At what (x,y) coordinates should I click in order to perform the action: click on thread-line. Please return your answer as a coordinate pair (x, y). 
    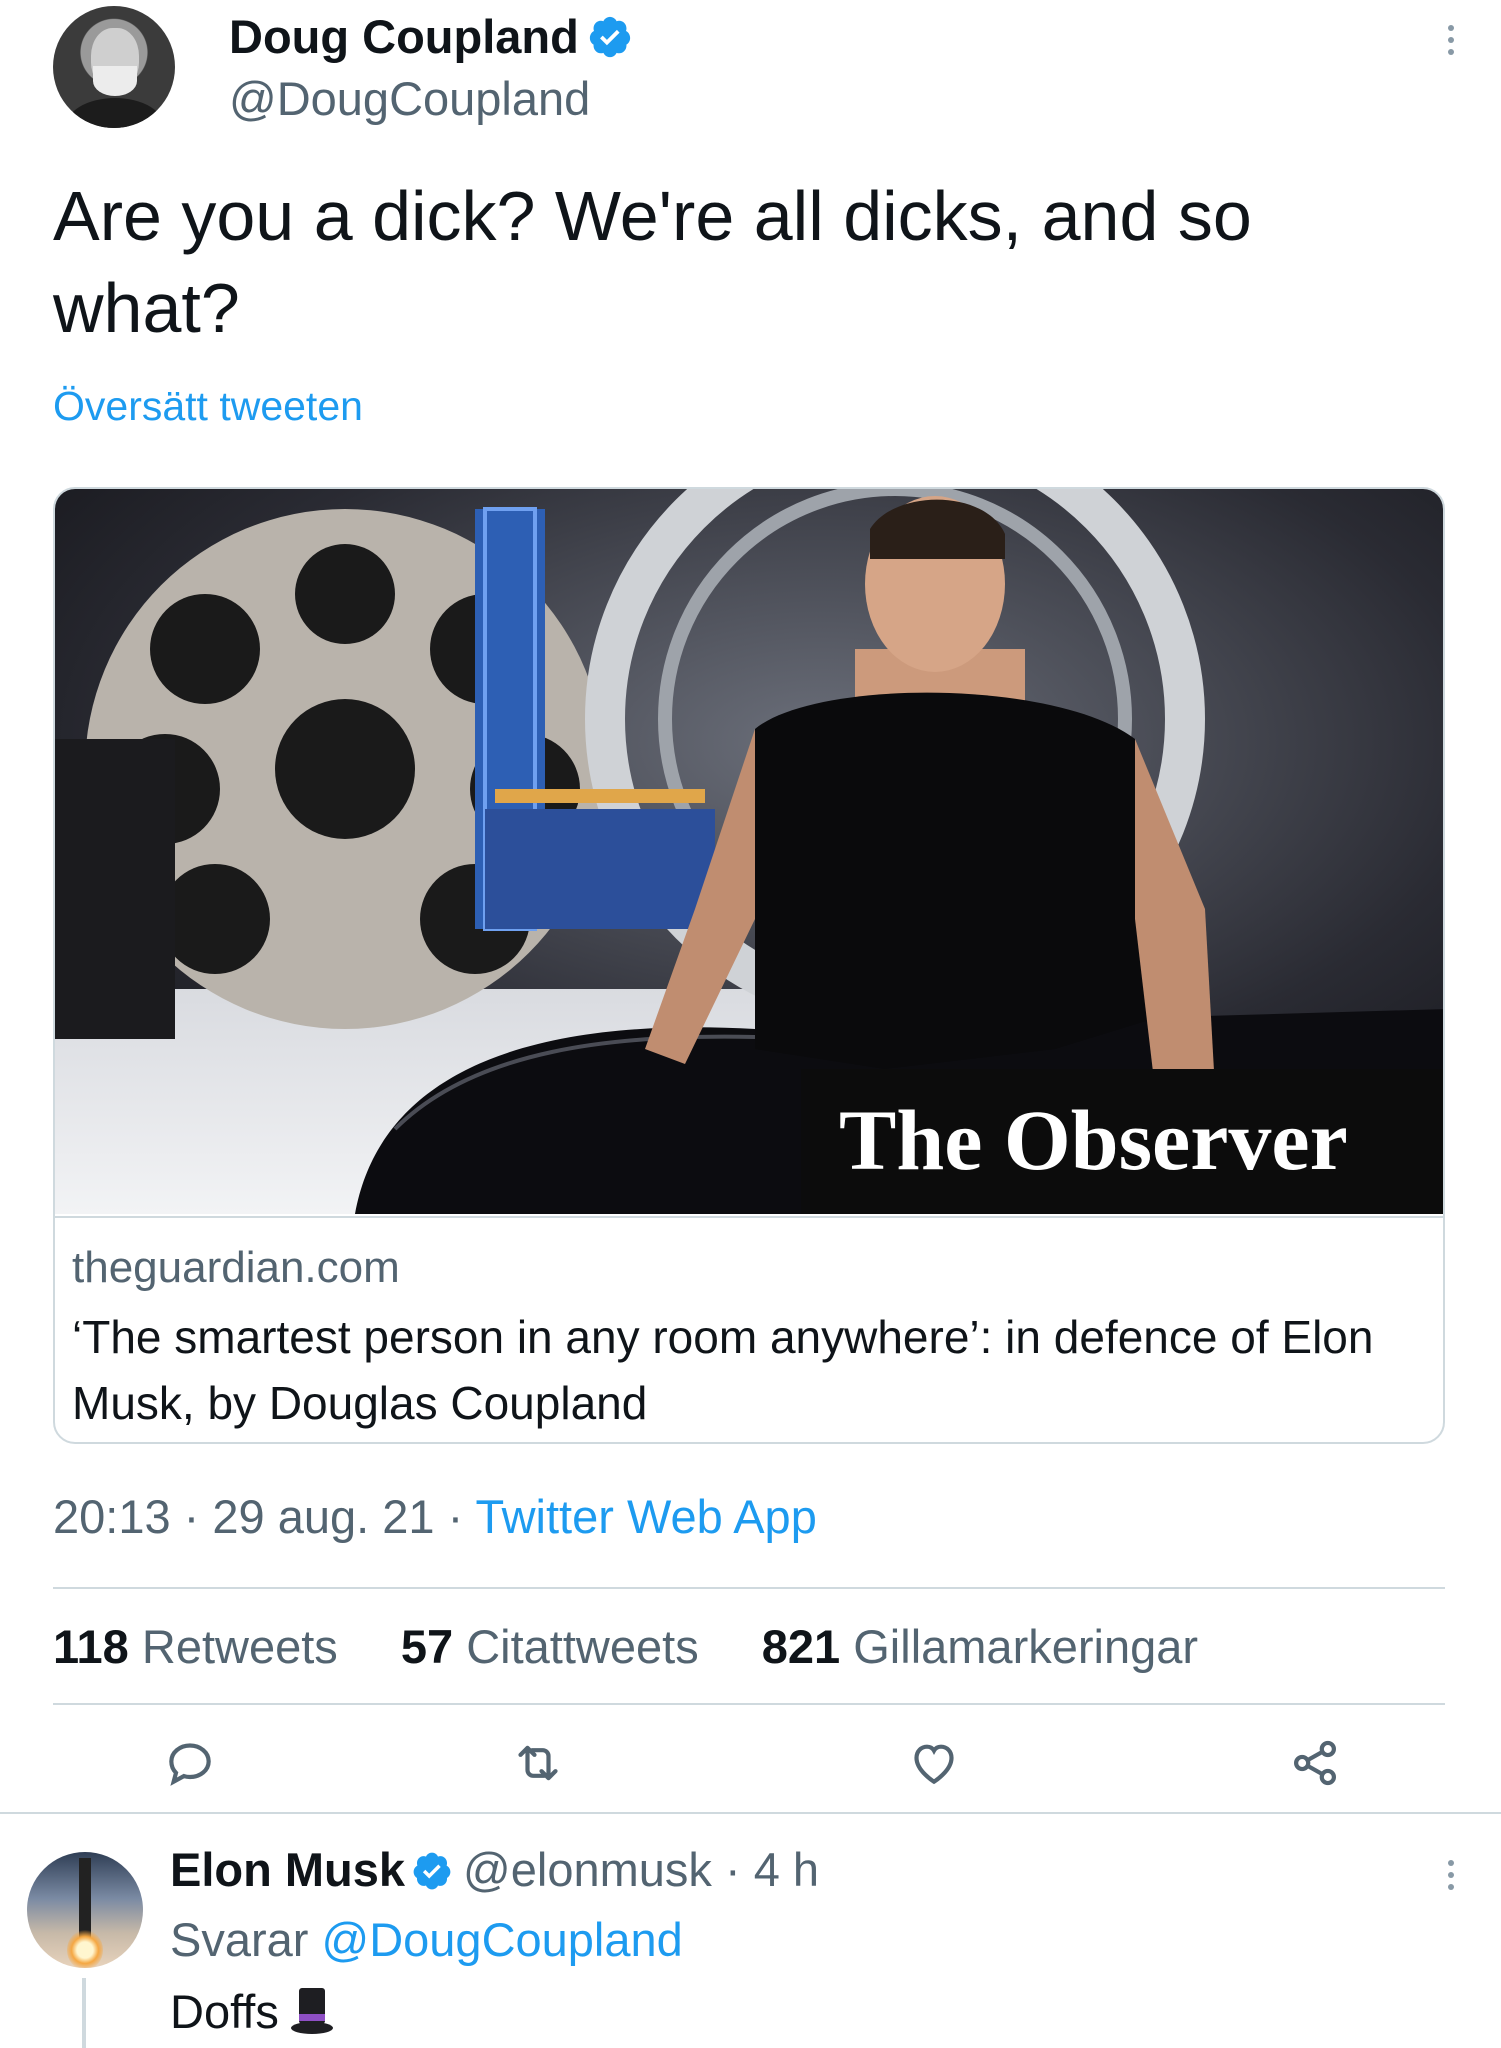
    Looking at the image, I should click on (84, 2013).